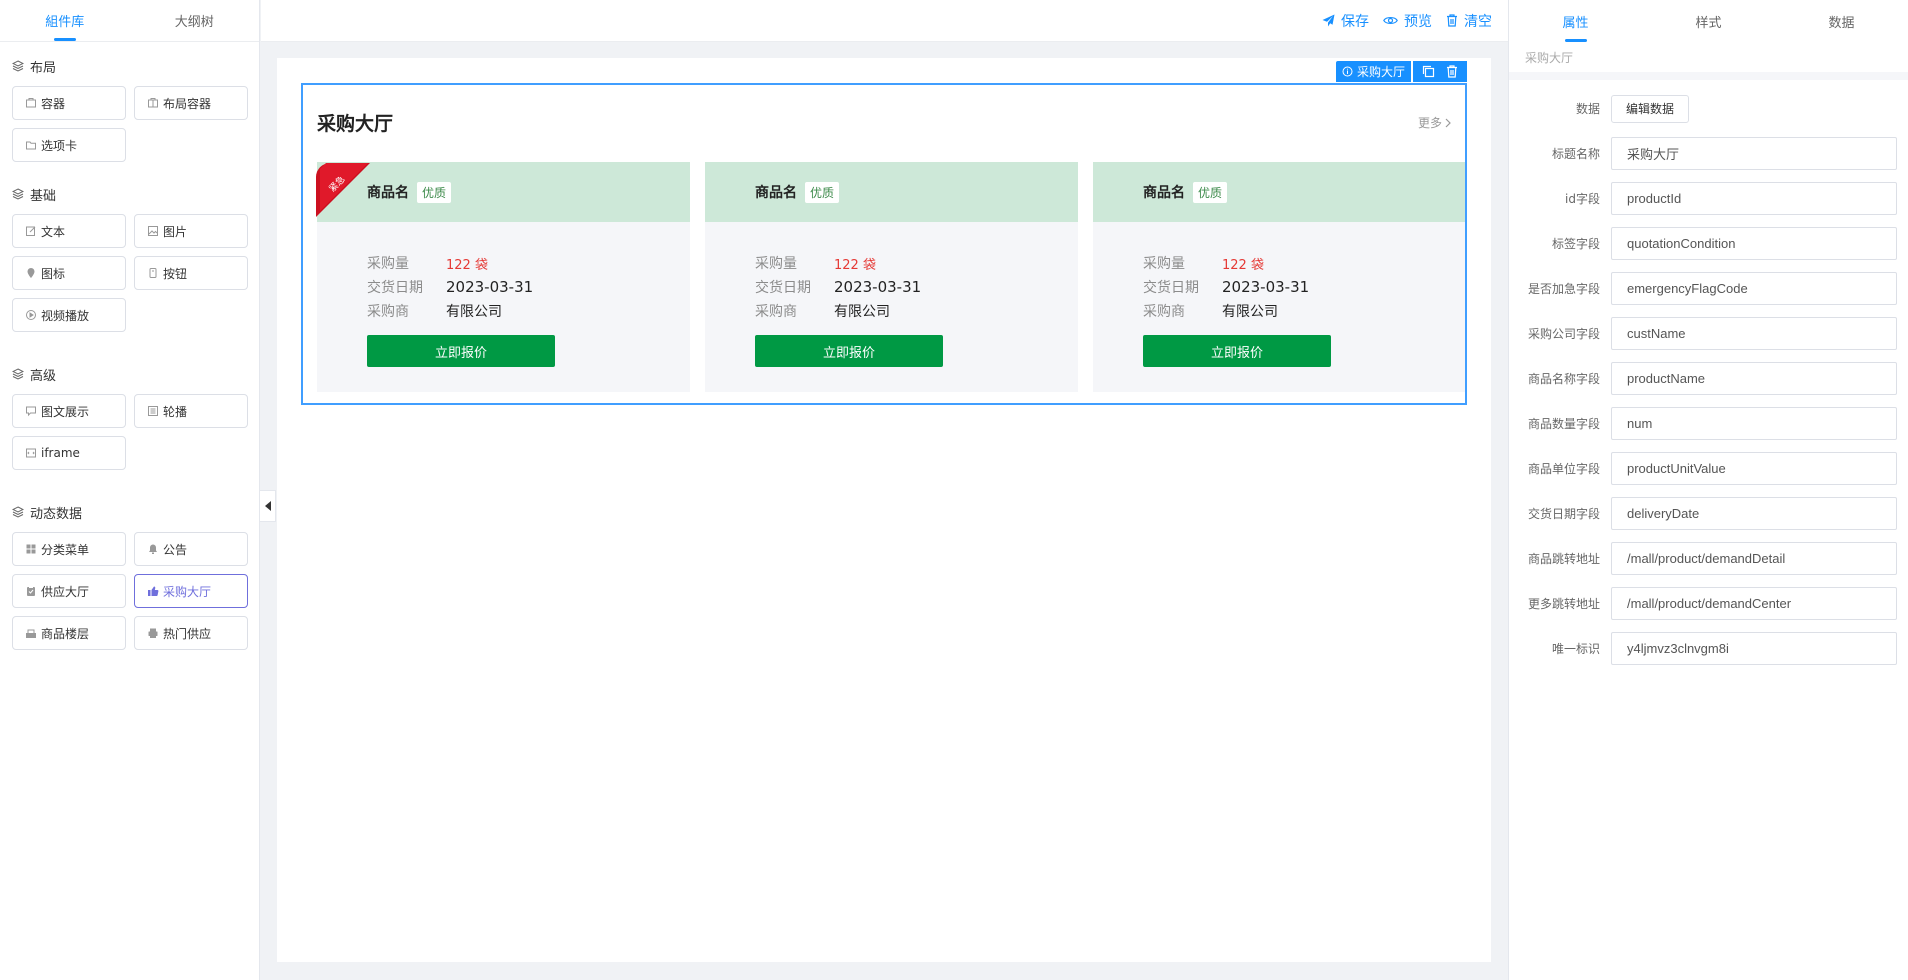 The image size is (1908, 980). What do you see at coordinates (1355, 21) in the screenshot?
I see `save-label: 保存` at bounding box center [1355, 21].